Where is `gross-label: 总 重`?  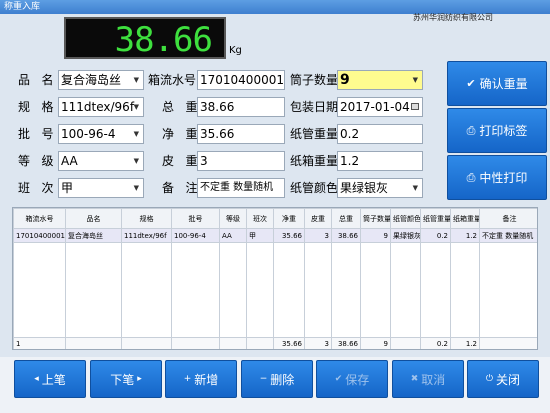
gross-label: 总 重 is located at coordinates (180, 107).